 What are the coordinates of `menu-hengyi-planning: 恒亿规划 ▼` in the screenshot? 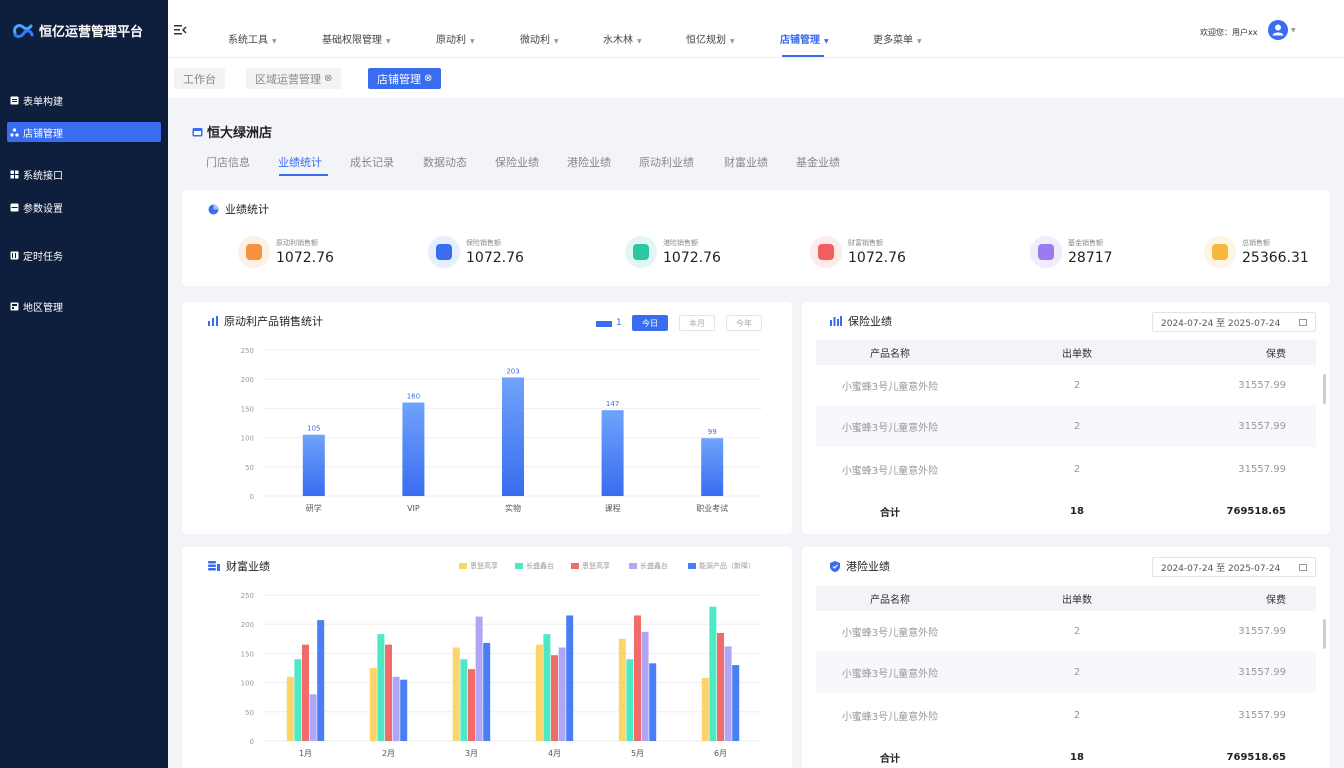 It's located at (710, 38).